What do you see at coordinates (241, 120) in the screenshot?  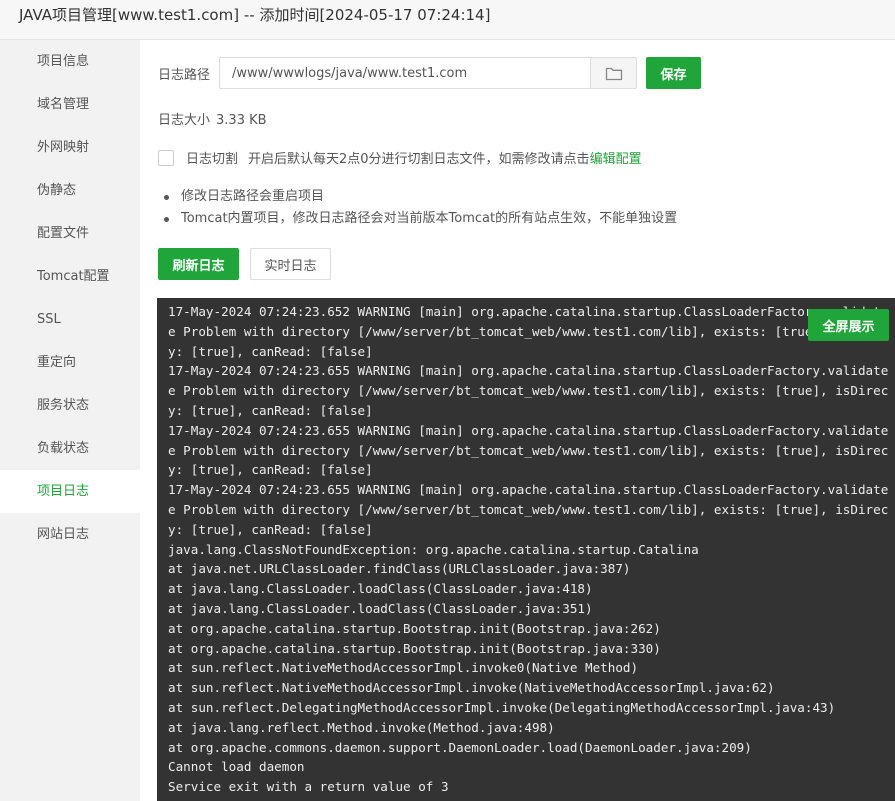 I see `log-size-value: 3.33 KB` at bounding box center [241, 120].